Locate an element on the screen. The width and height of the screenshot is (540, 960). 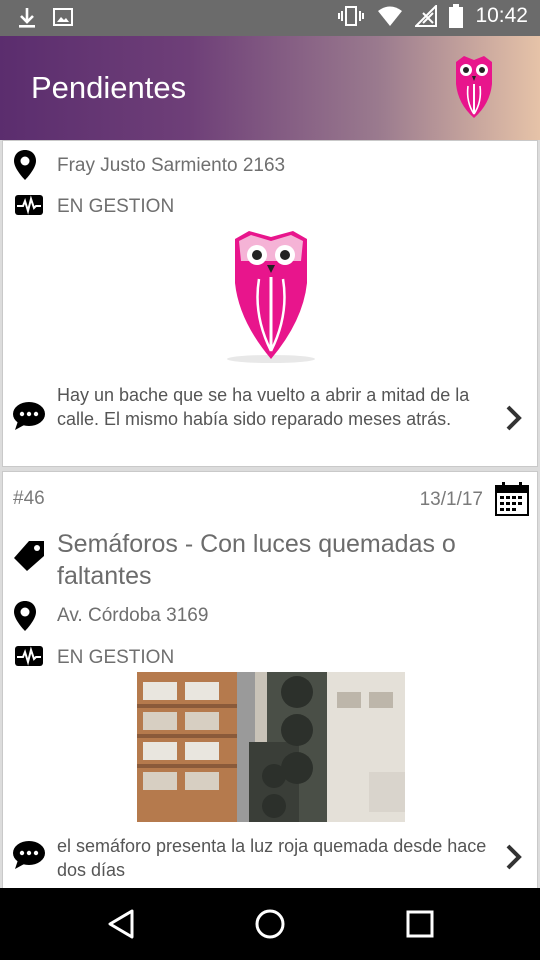
page-title: Pendientes is located at coordinates (109, 87).